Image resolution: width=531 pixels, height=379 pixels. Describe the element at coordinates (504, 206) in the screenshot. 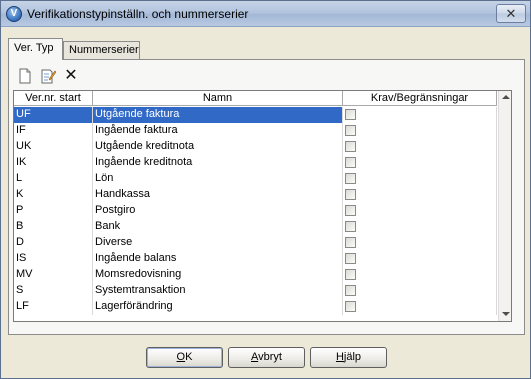

I see `vertical-scrollbar` at that location.